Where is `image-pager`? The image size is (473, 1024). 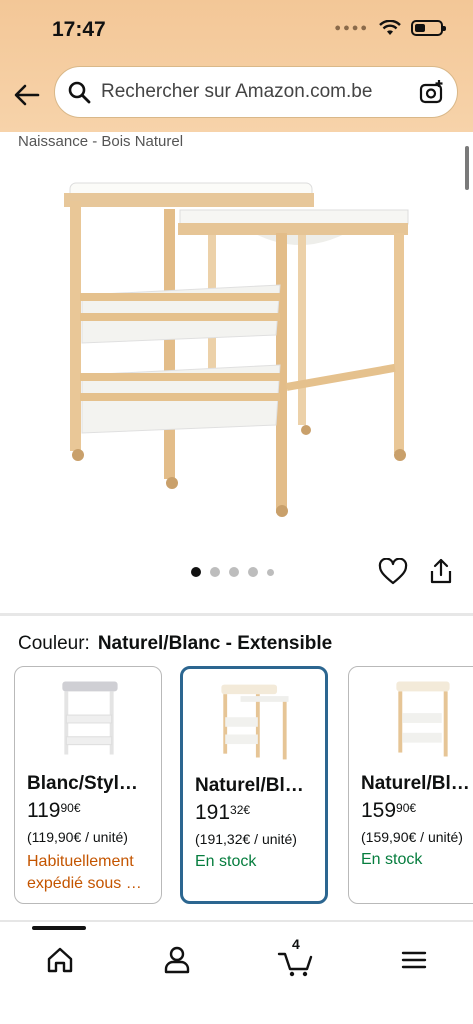
image-pager is located at coordinates (232, 572).